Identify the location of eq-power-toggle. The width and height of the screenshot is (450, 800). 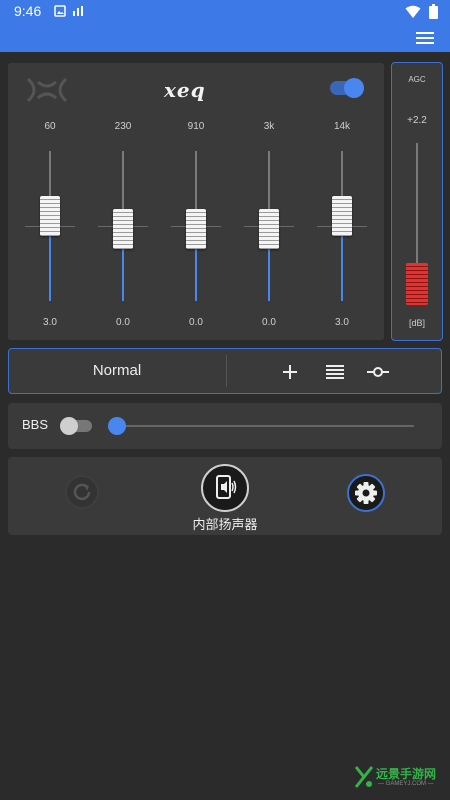
(347, 88).